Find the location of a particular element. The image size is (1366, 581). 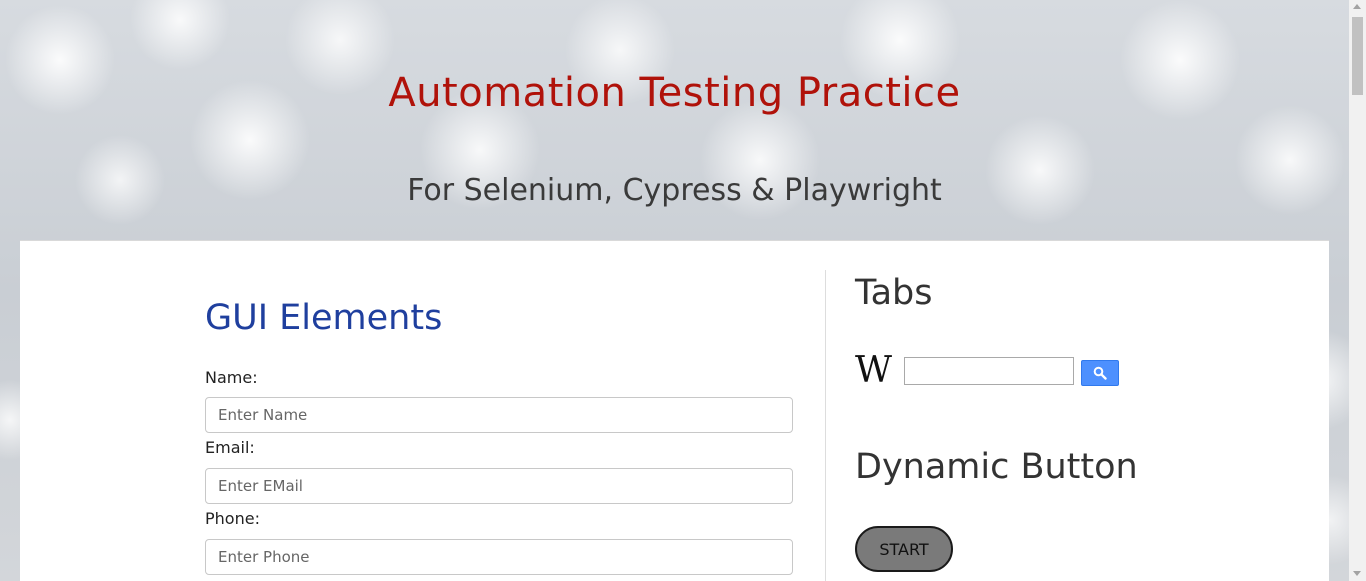

wikipedia-search-button is located at coordinates (1100, 373).